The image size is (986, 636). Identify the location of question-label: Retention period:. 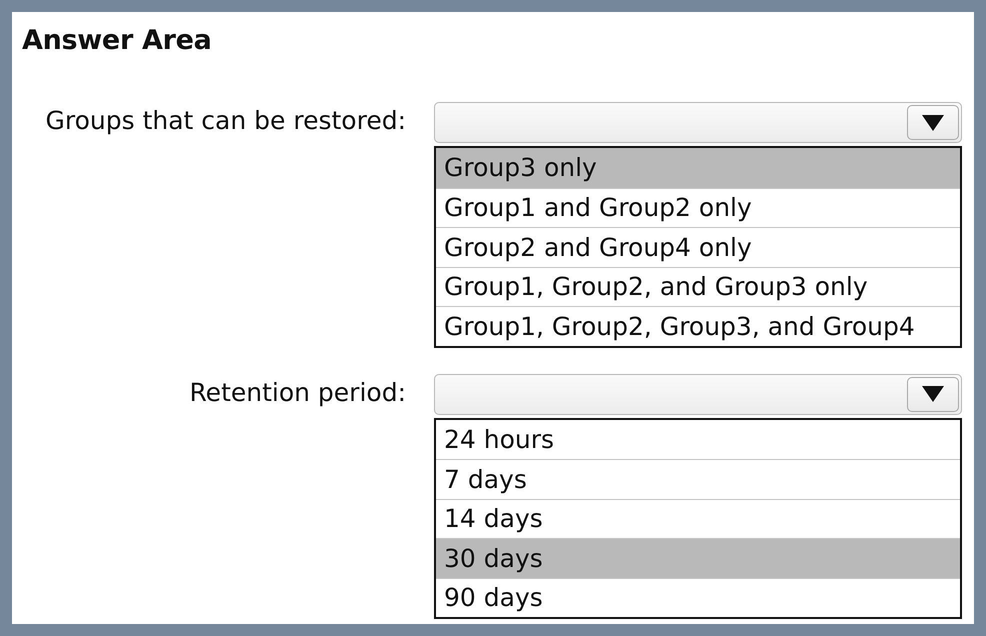
(297, 392).